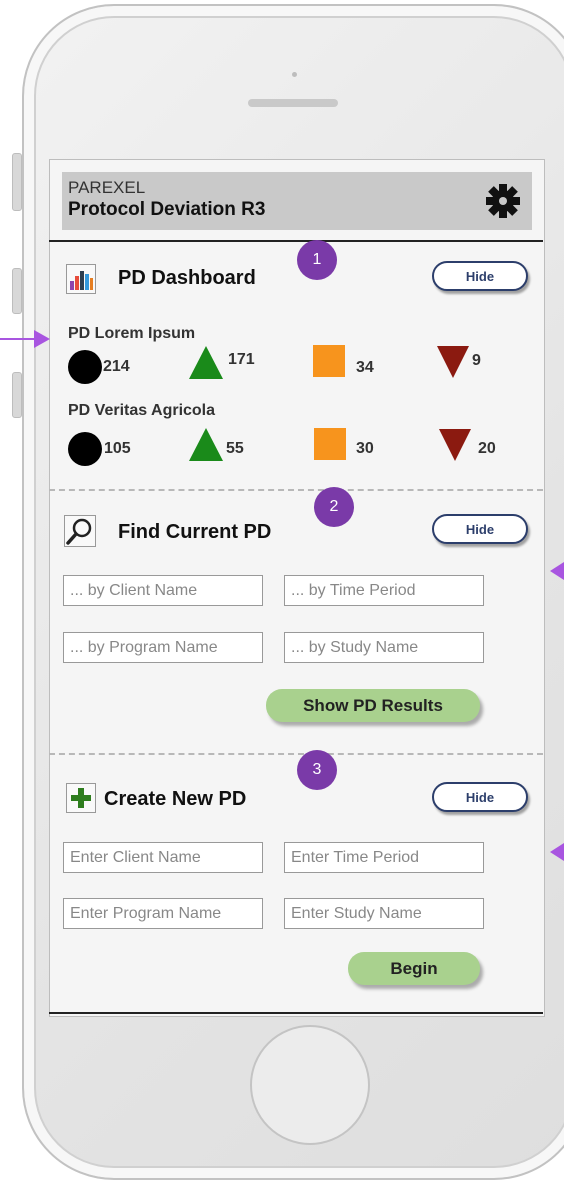  I want to click on stat-black-count: 214, so click(116, 366).